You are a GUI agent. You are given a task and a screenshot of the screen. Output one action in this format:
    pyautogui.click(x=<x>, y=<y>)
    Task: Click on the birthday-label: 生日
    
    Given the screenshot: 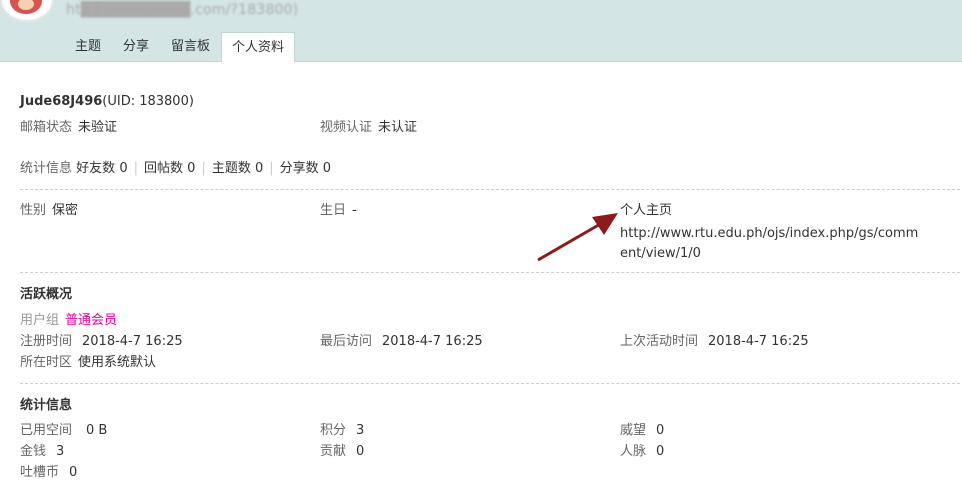 What is the action you would take?
    pyautogui.click(x=333, y=210)
    